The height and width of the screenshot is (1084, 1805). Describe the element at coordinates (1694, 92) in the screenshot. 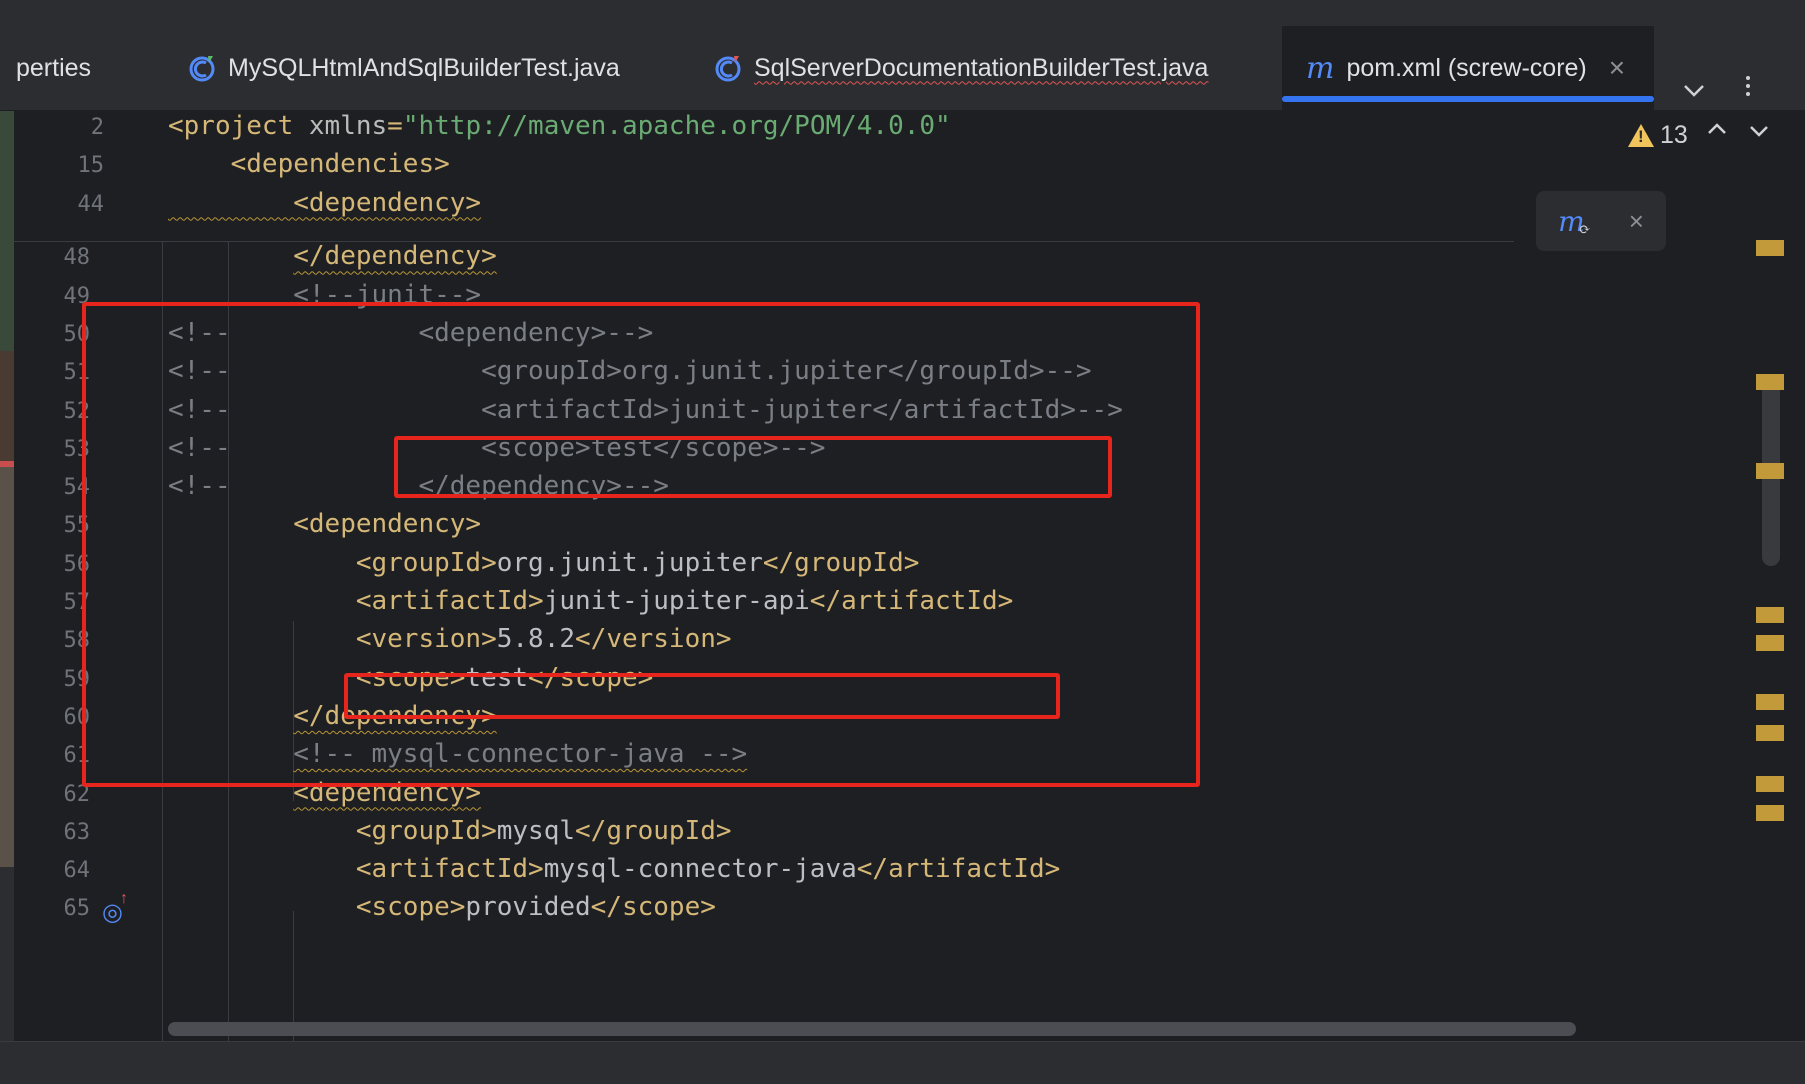

I see `chevron-down-icon` at that location.